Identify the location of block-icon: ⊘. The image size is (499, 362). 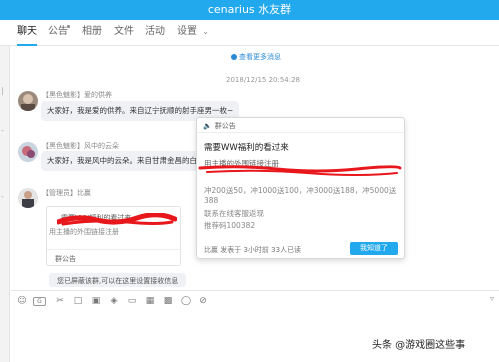
(203, 301).